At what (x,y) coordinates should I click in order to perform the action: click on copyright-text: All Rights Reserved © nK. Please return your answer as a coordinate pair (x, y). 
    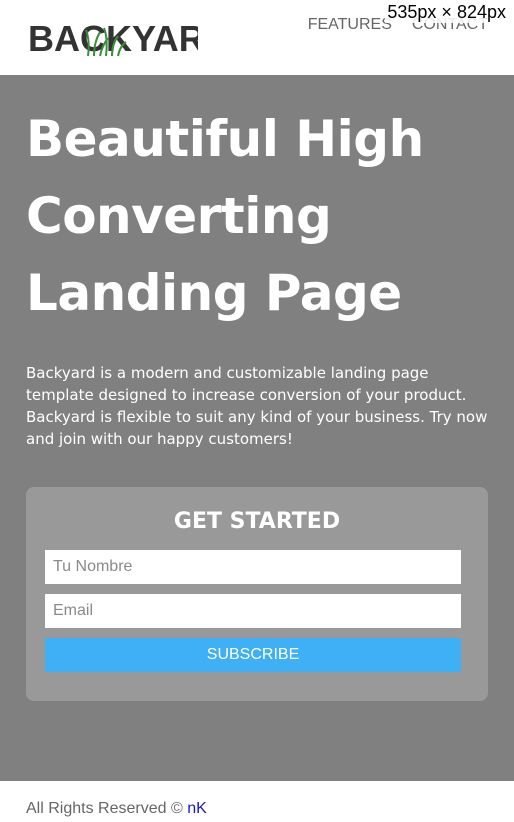
    Looking at the image, I should click on (116, 809).